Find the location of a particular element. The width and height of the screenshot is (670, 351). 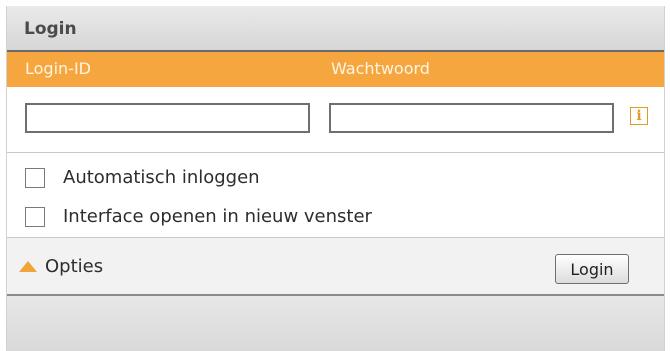

column-header-bar: Login-ID Wachtwoord is located at coordinates (335, 69).